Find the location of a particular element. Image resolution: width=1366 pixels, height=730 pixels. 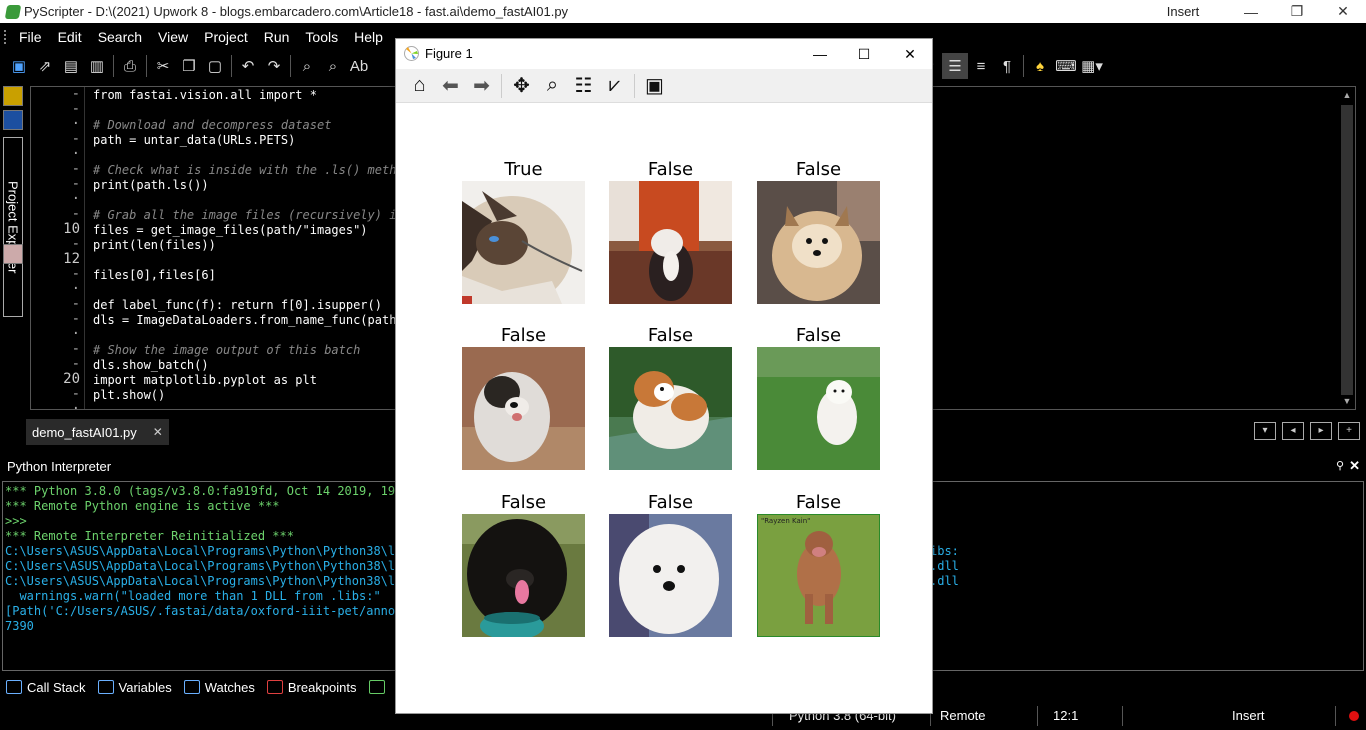

console-line-fragment: .dll is located at coordinates (944, 566).